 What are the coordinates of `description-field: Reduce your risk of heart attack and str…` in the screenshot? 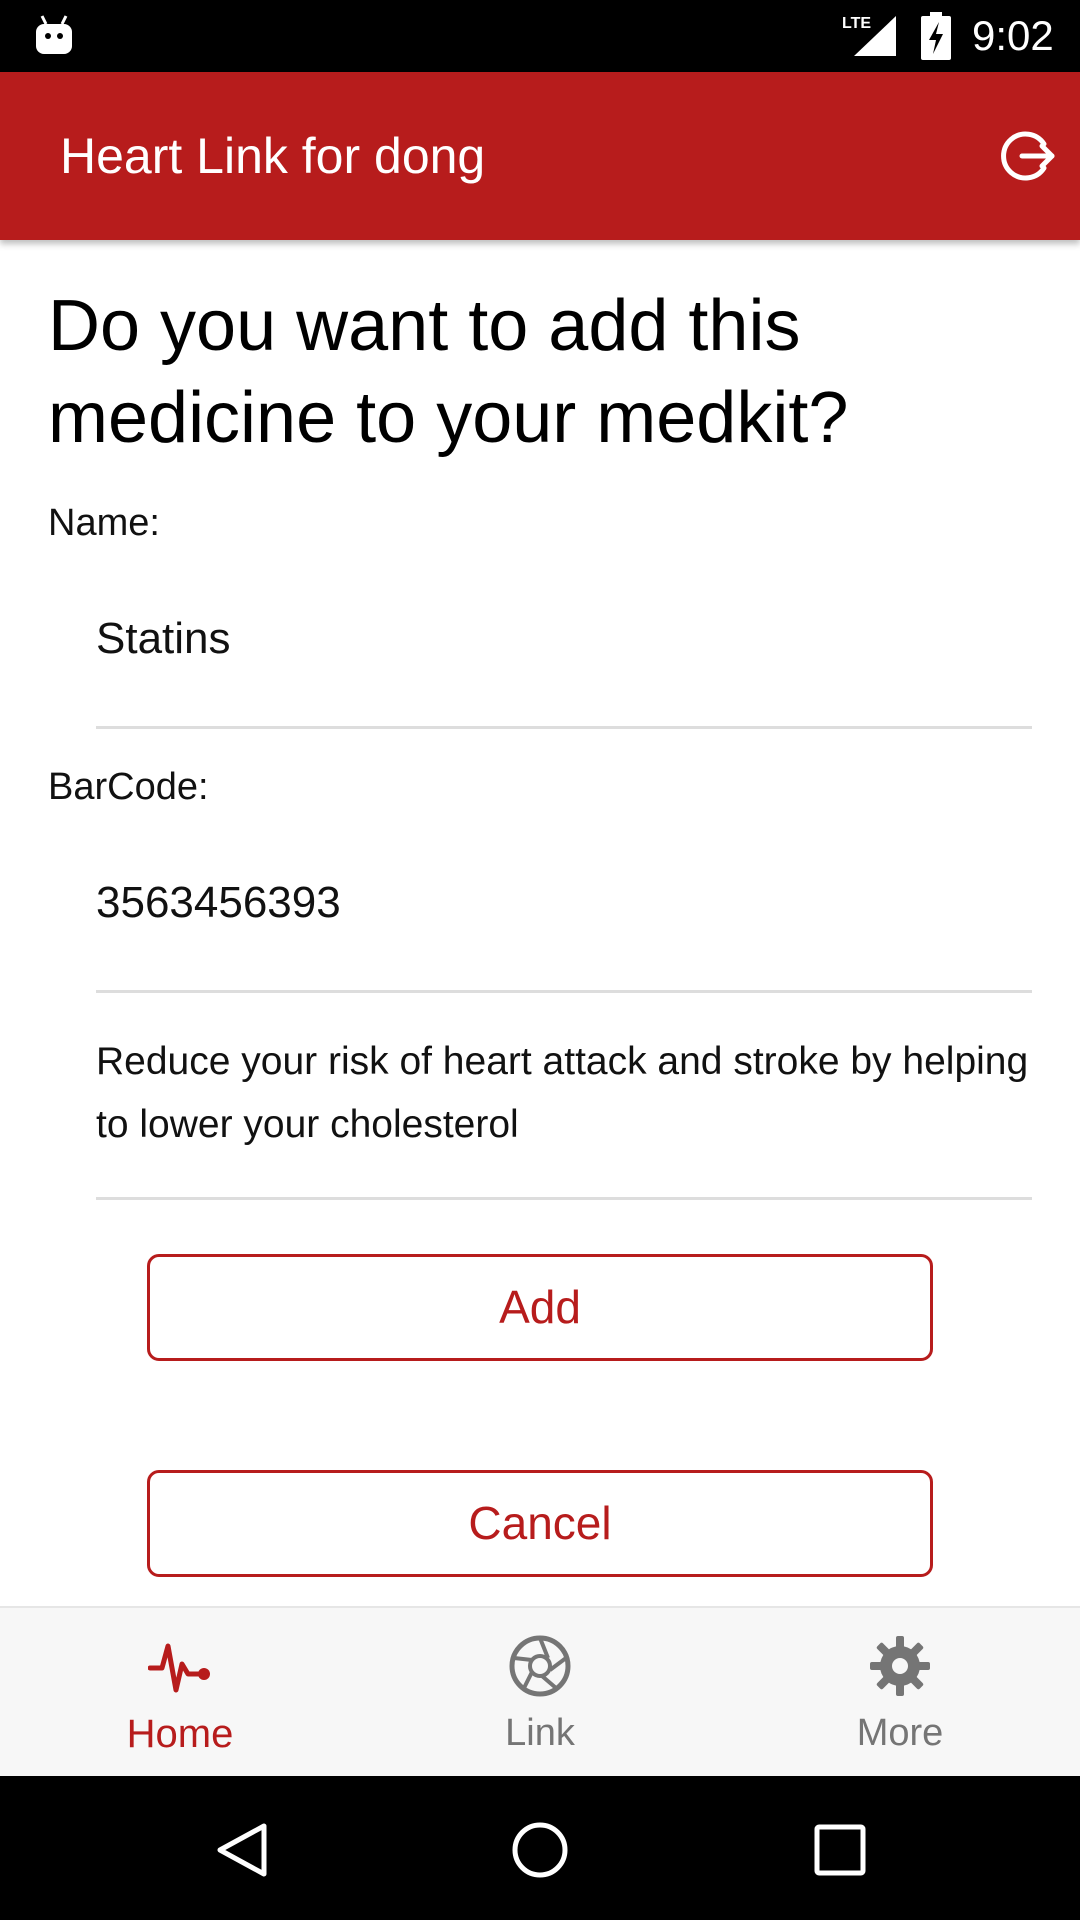 It's located at (564, 1115).